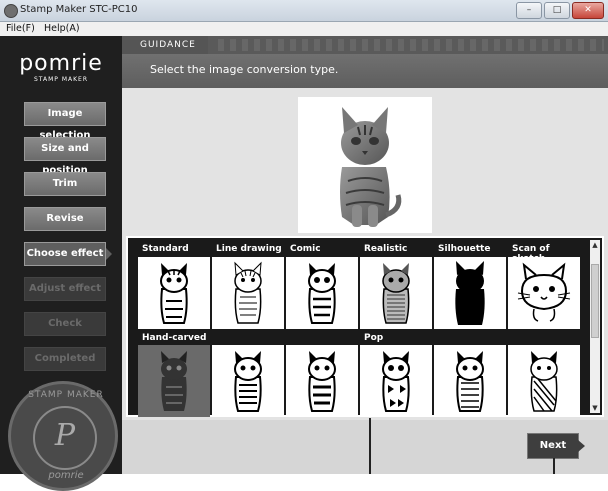  What do you see at coordinates (65, 324) in the screenshot?
I see `sidebar-item-check: Check` at bounding box center [65, 324].